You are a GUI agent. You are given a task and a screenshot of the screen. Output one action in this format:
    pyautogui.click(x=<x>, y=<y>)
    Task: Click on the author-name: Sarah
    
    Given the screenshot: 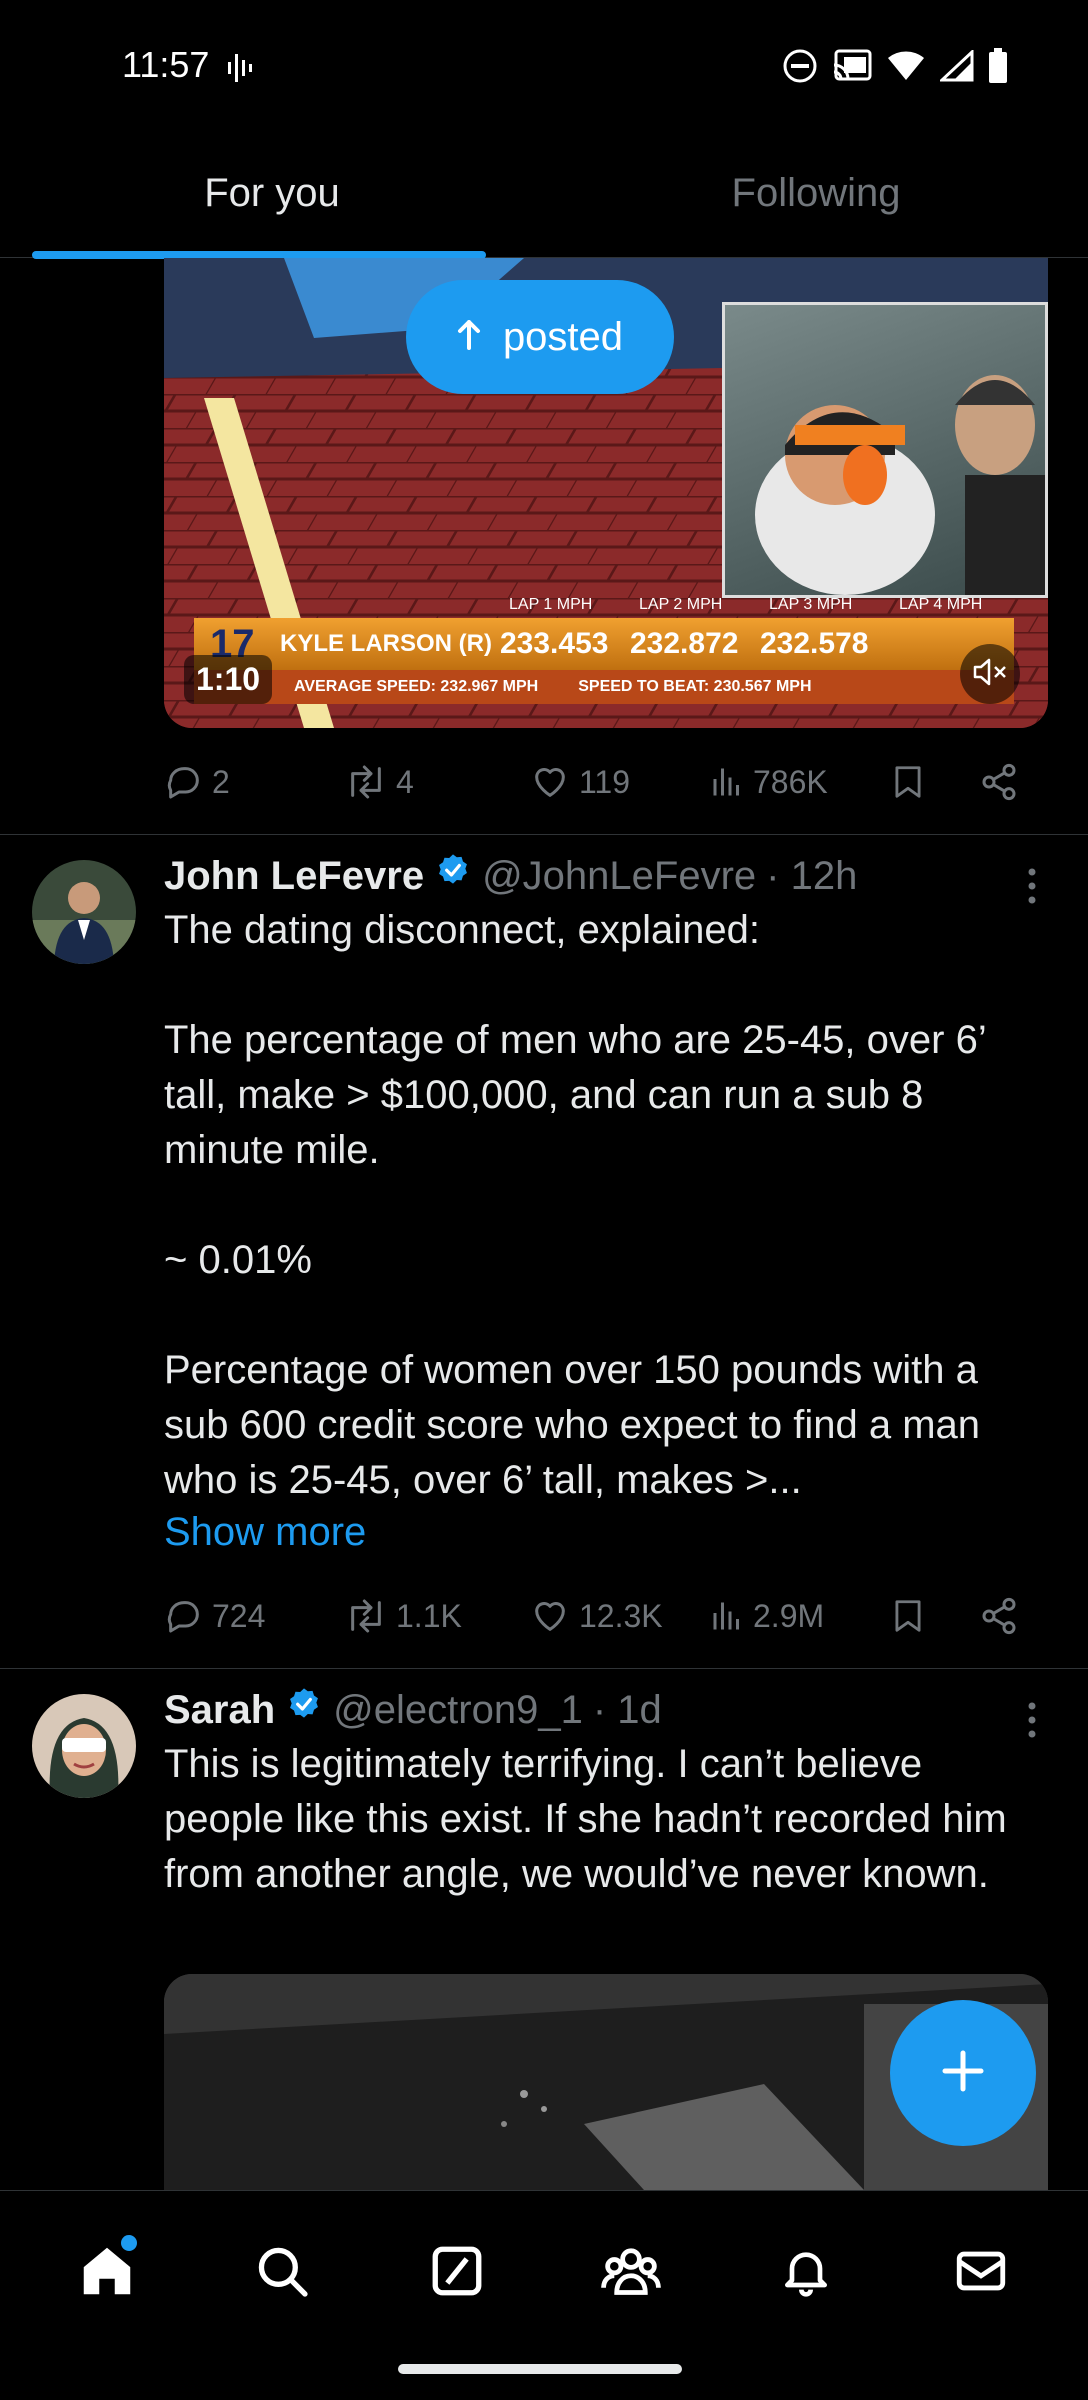 What is the action you would take?
    pyautogui.click(x=219, y=1710)
    